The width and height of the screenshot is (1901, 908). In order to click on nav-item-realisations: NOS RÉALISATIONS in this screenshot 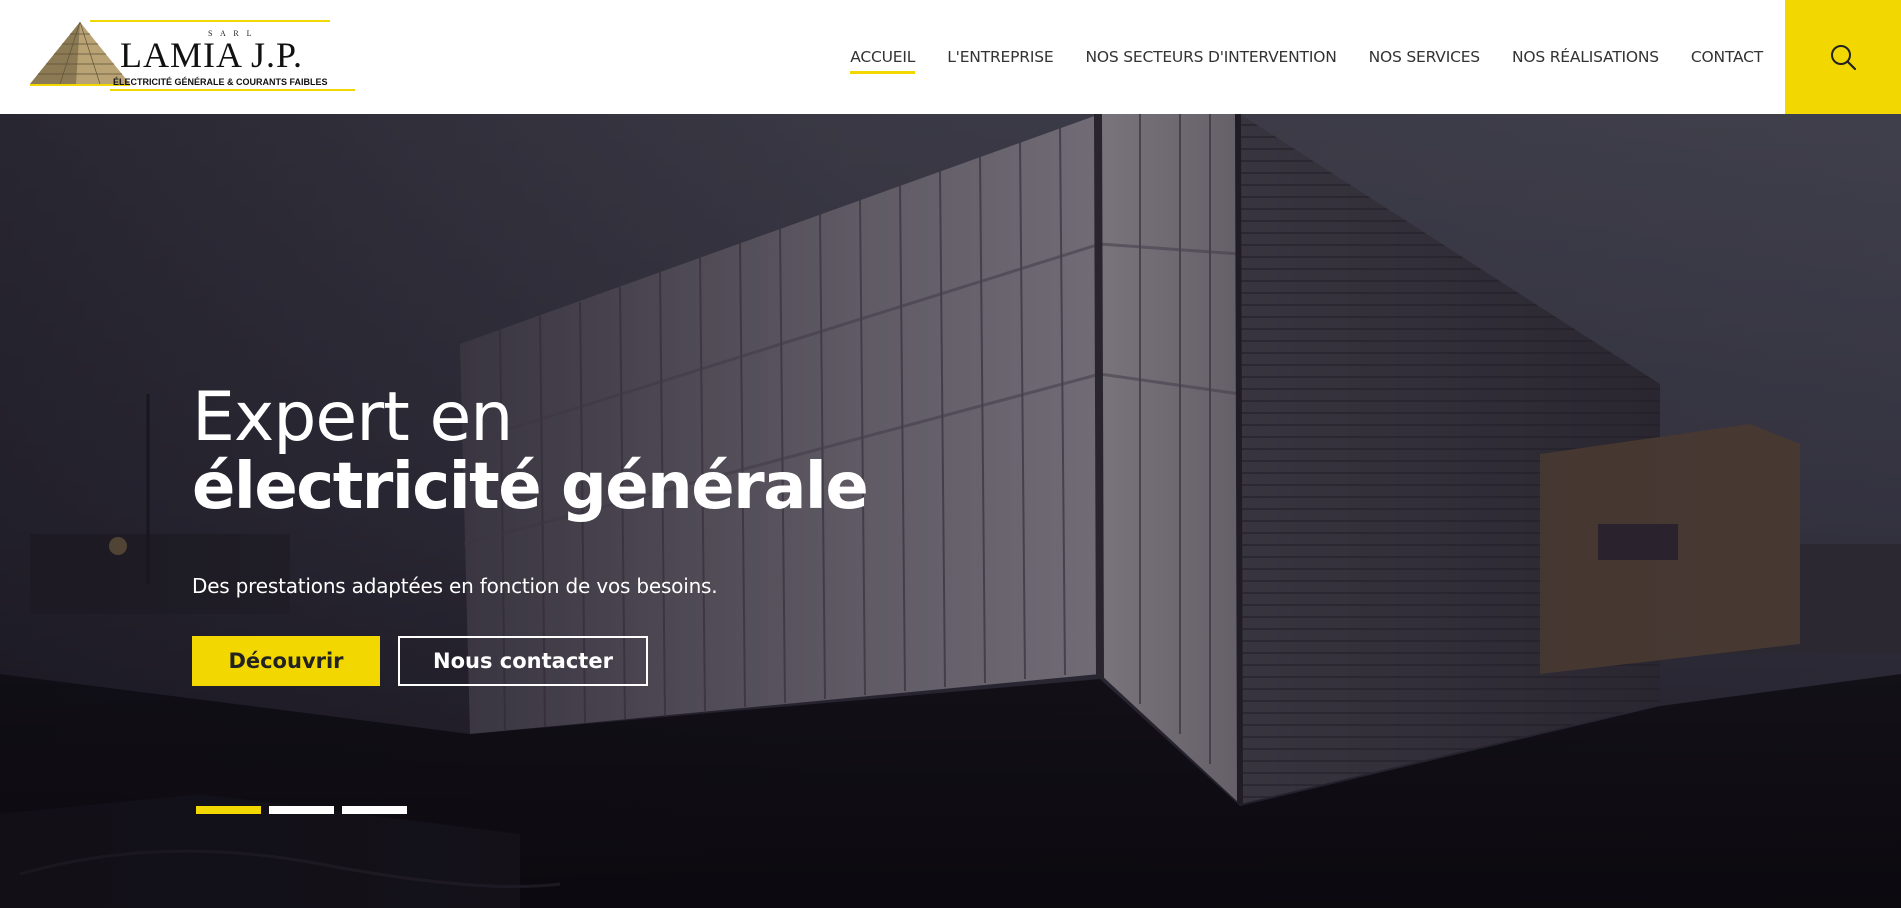, I will do `click(1585, 57)`.